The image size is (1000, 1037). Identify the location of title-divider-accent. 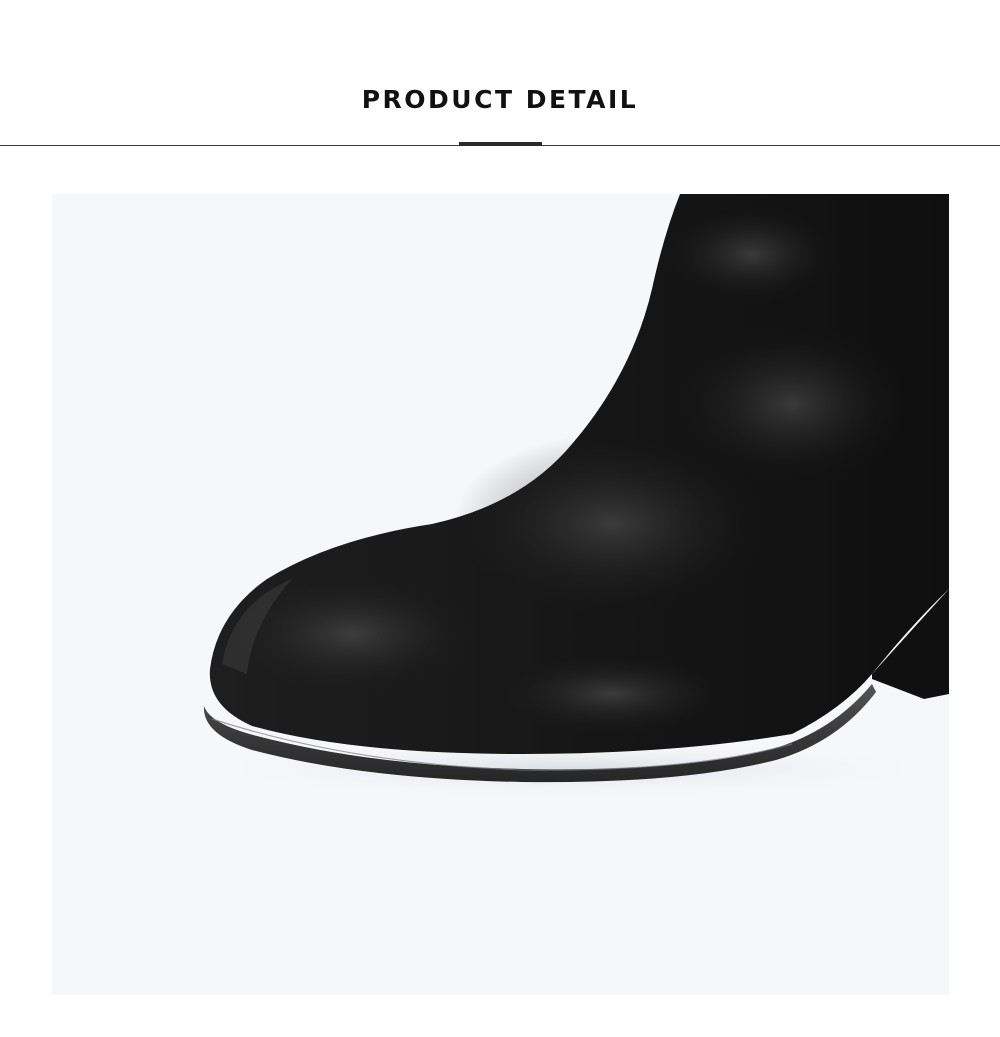
(500, 144).